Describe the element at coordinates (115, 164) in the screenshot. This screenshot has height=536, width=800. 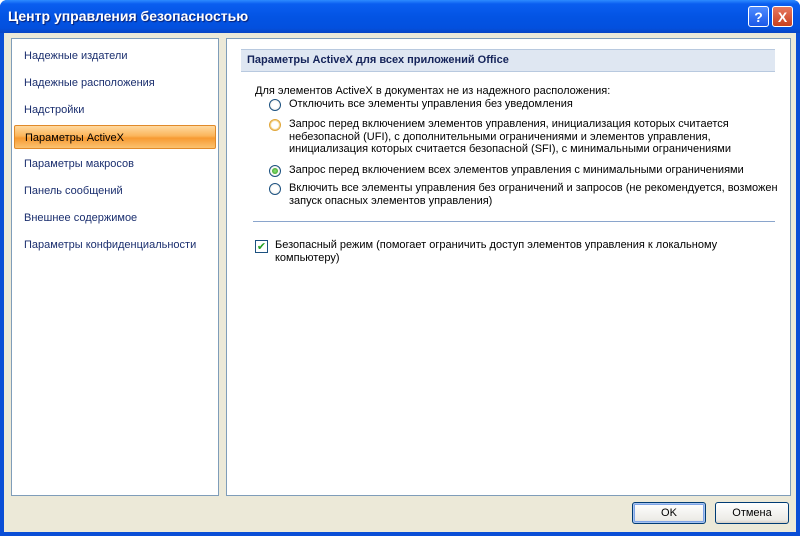
I see `sidebar-item-macro-settings: Параметры макросов` at that location.